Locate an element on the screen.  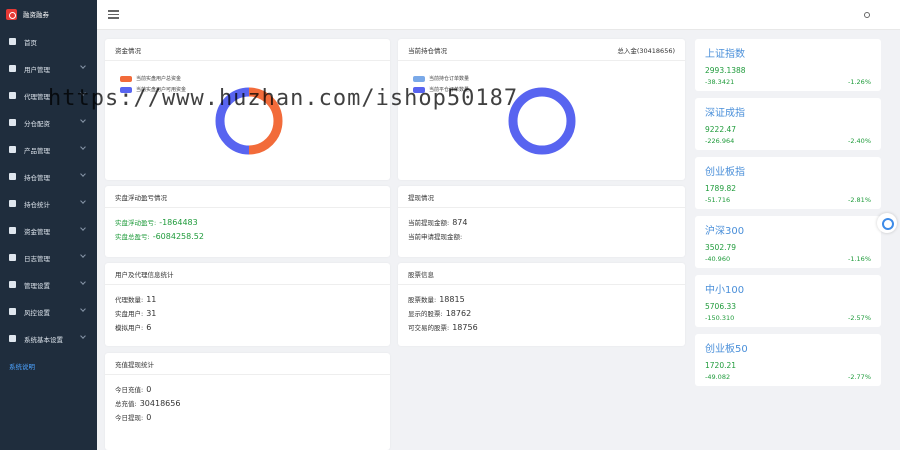
sidebar-item-label: 分仓配资 is located at coordinates (37, 123).